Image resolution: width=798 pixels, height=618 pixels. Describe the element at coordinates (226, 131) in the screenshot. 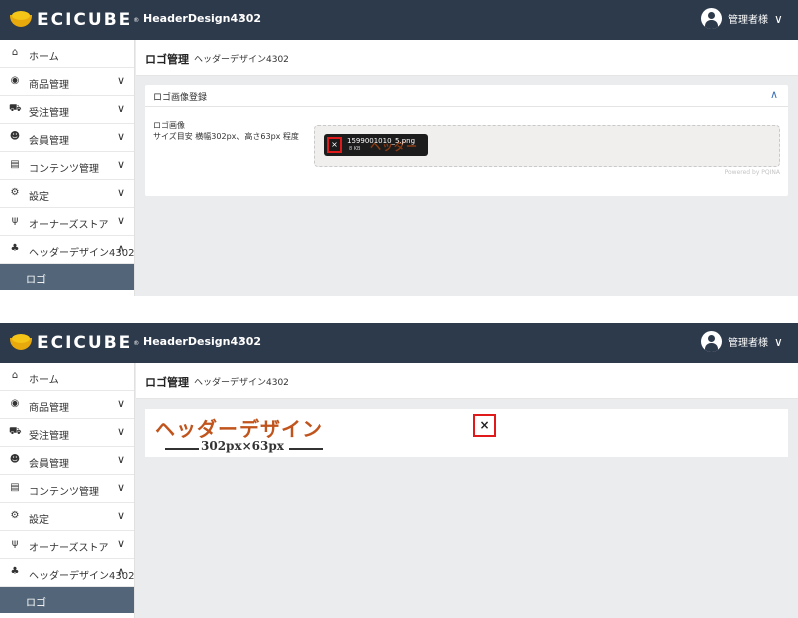

I see `field-label: ロゴ画像 サイズ目安 横幅302px、高さ63px 程度` at that location.